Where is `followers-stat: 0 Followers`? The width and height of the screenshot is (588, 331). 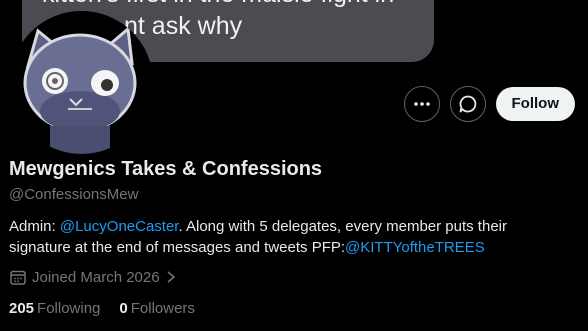 followers-stat: 0 Followers is located at coordinates (157, 308).